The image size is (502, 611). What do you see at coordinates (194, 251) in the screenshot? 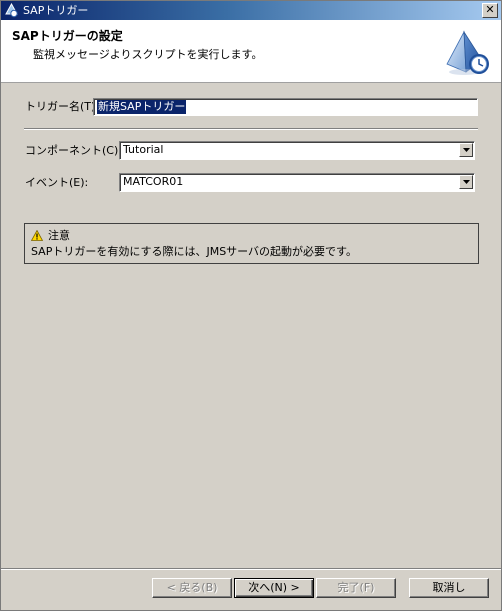
I see `note-text: SAPトリガーを有効にする際には、JMSサーバの起動が必要です。` at bounding box center [194, 251].